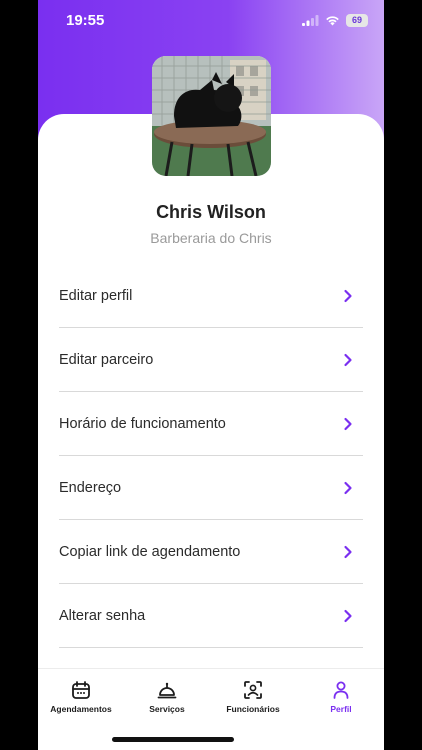  What do you see at coordinates (211, 616) in the screenshot?
I see `menu-item-alterar-senha: Alterar senha` at bounding box center [211, 616].